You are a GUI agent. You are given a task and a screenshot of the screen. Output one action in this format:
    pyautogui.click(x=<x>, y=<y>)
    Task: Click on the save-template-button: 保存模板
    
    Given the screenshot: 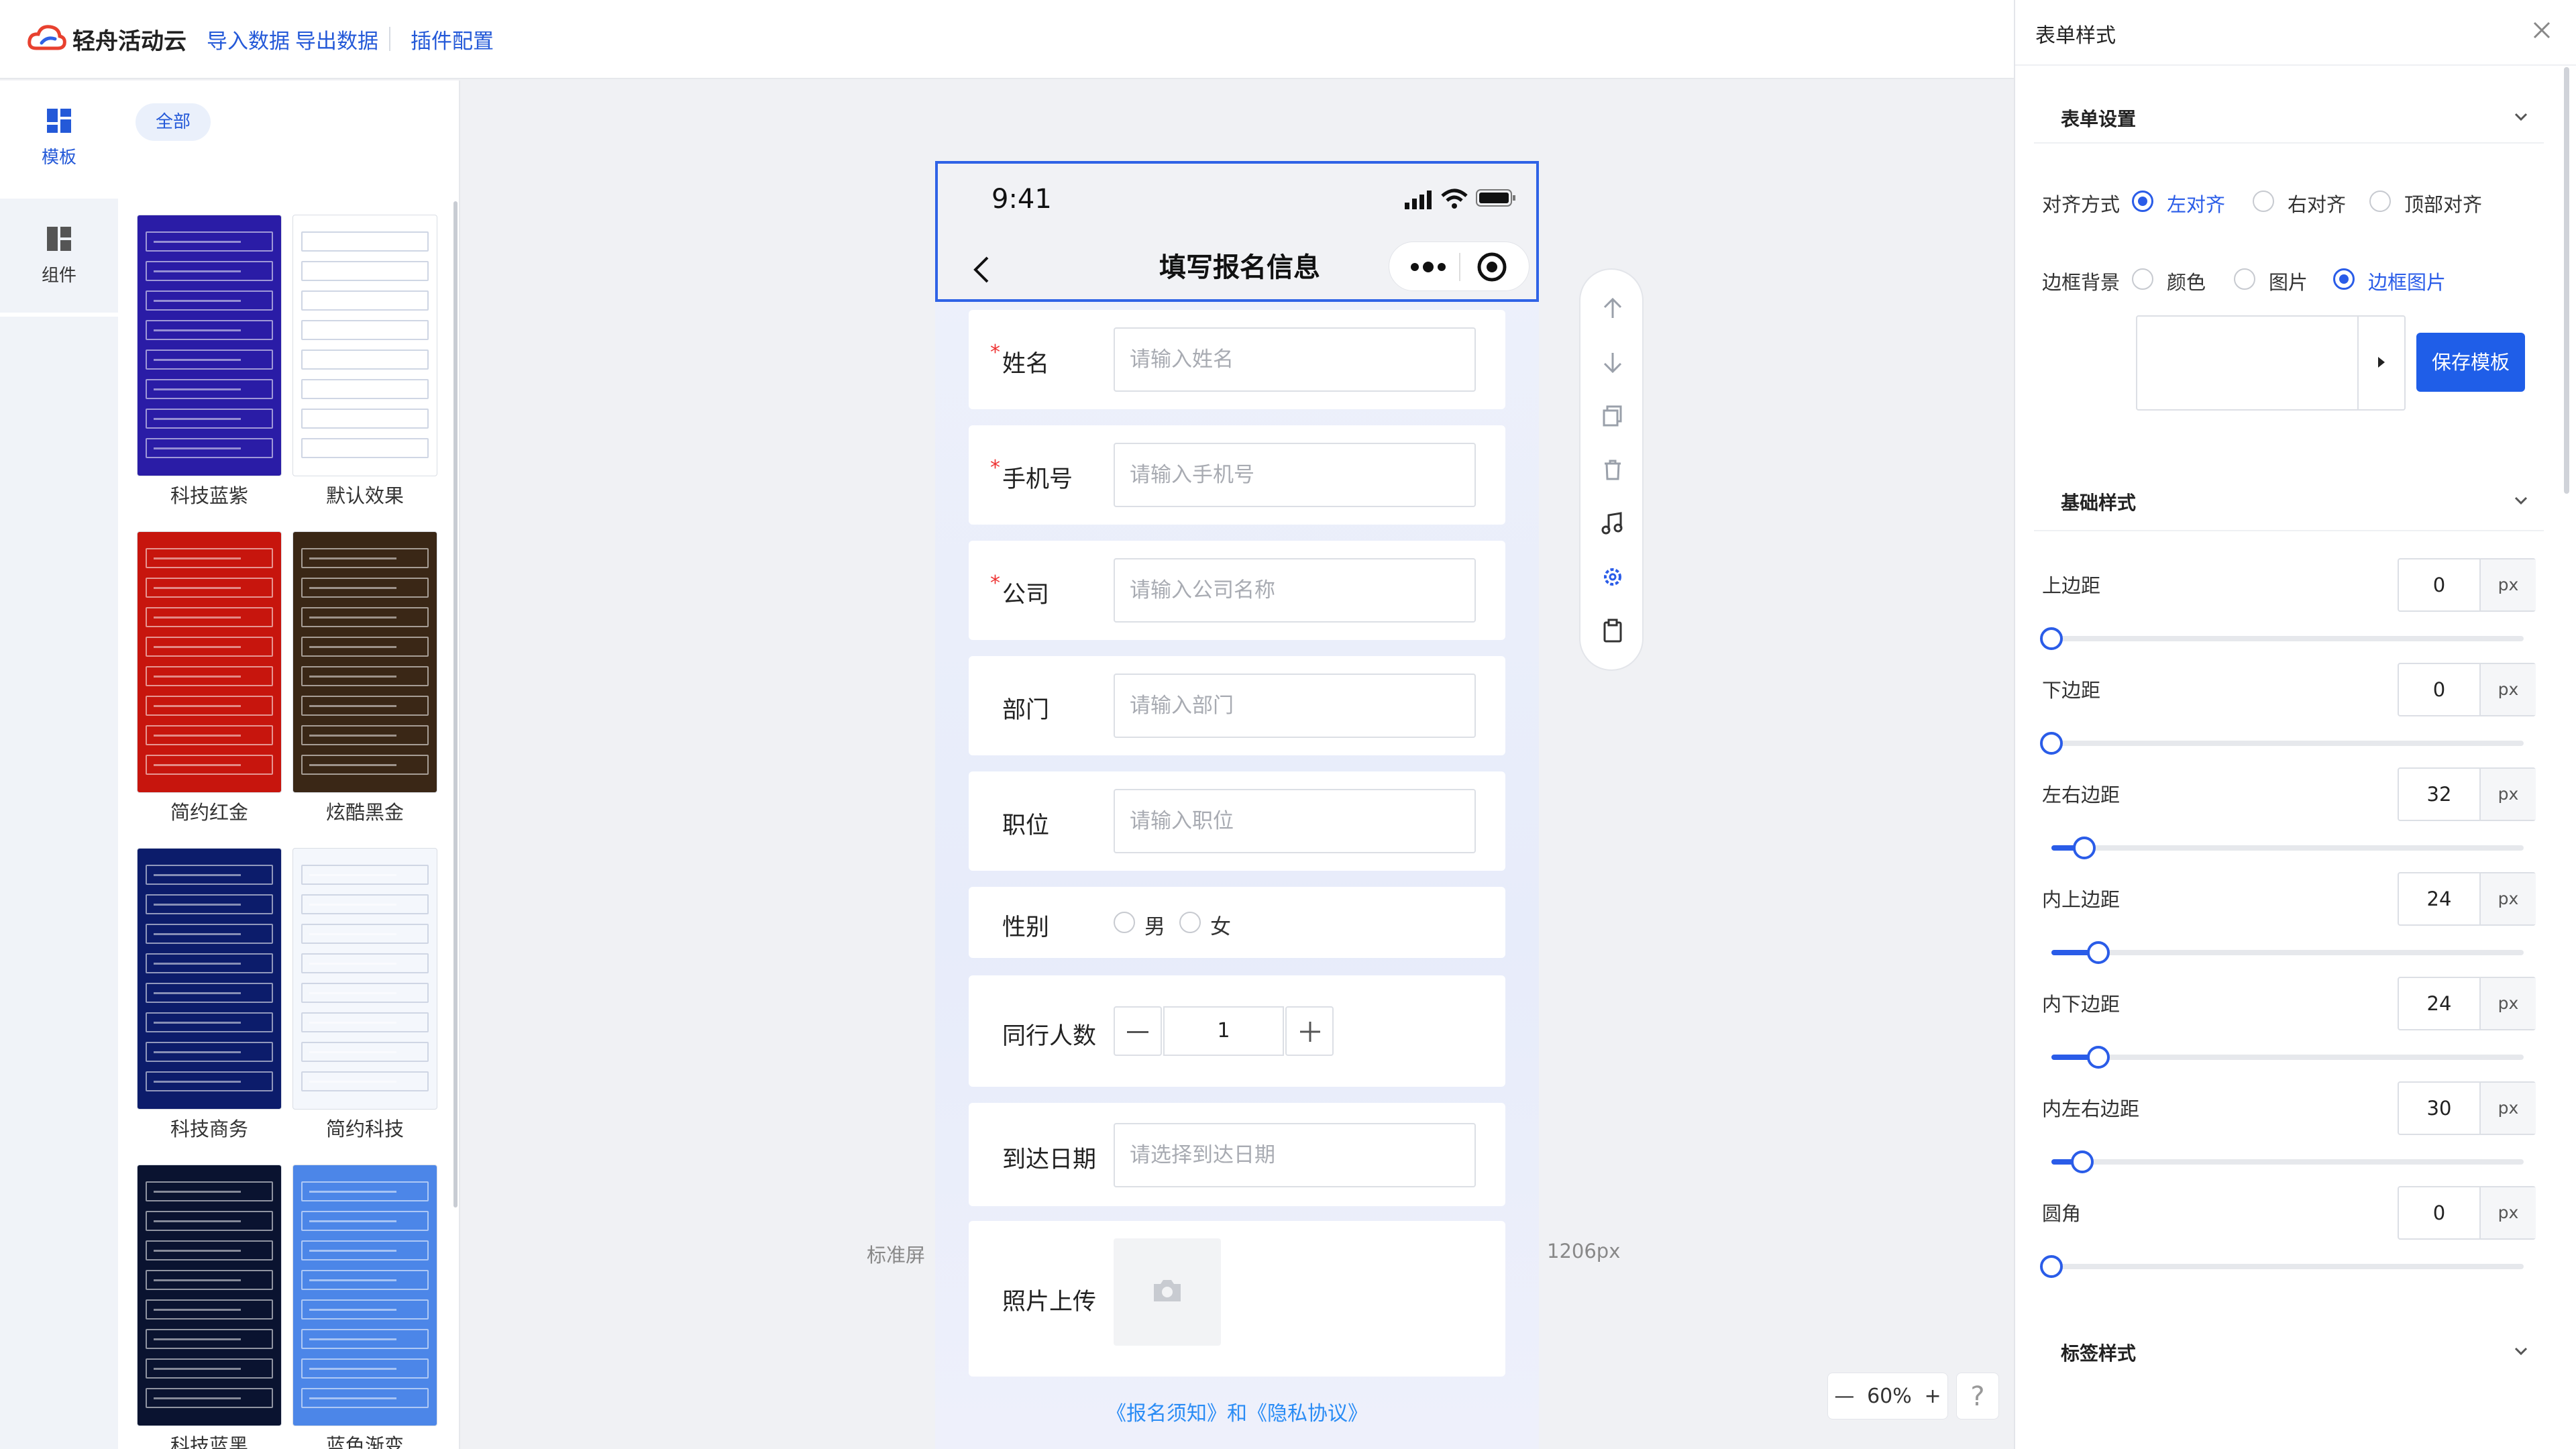 What is the action you would take?
    pyautogui.click(x=2470, y=362)
    